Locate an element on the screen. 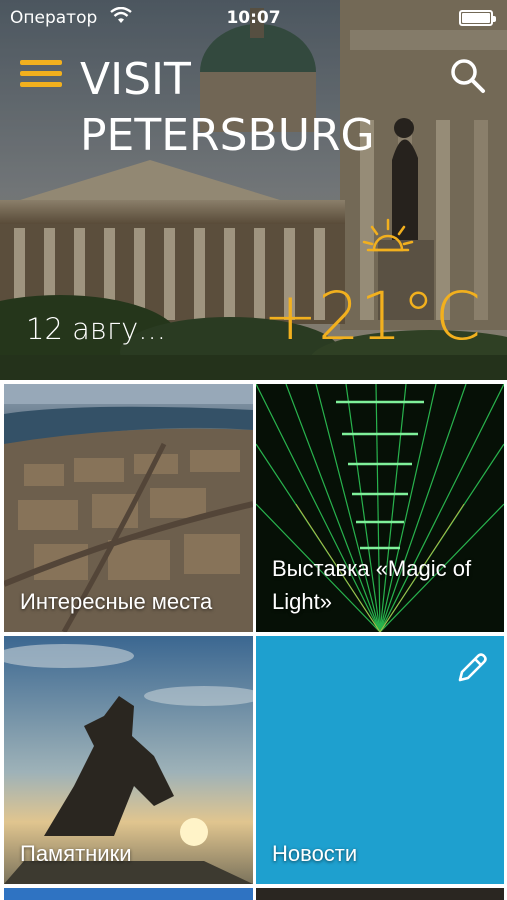 The image size is (507, 900). sun-icon is located at coordinates (388, 242).